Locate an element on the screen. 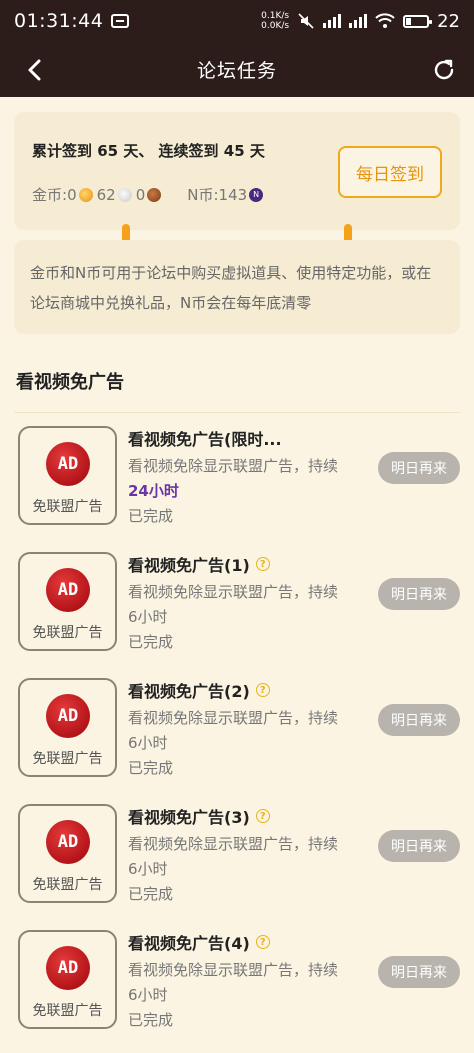 The width and height of the screenshot is (474, 1053). n-coin-count: 143 is located at coordinates (233, 194).